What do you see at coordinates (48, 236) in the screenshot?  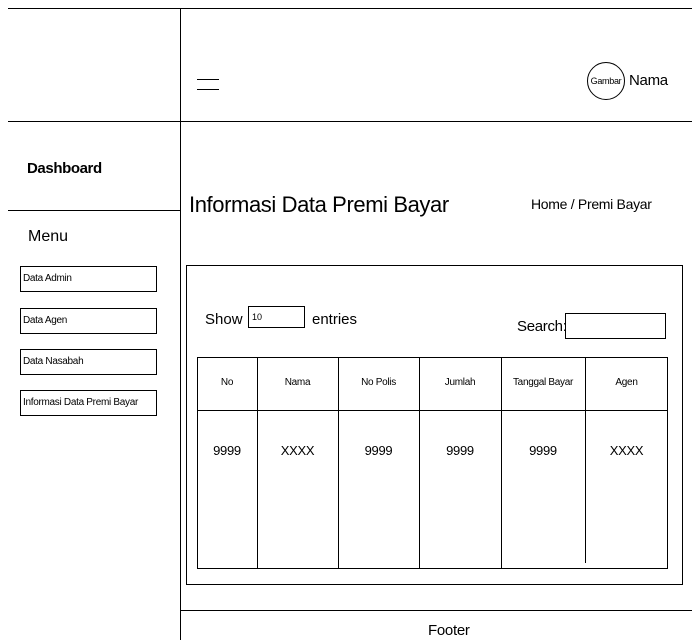 I see `menu-label: Menu` at bounding box center [48, 236].